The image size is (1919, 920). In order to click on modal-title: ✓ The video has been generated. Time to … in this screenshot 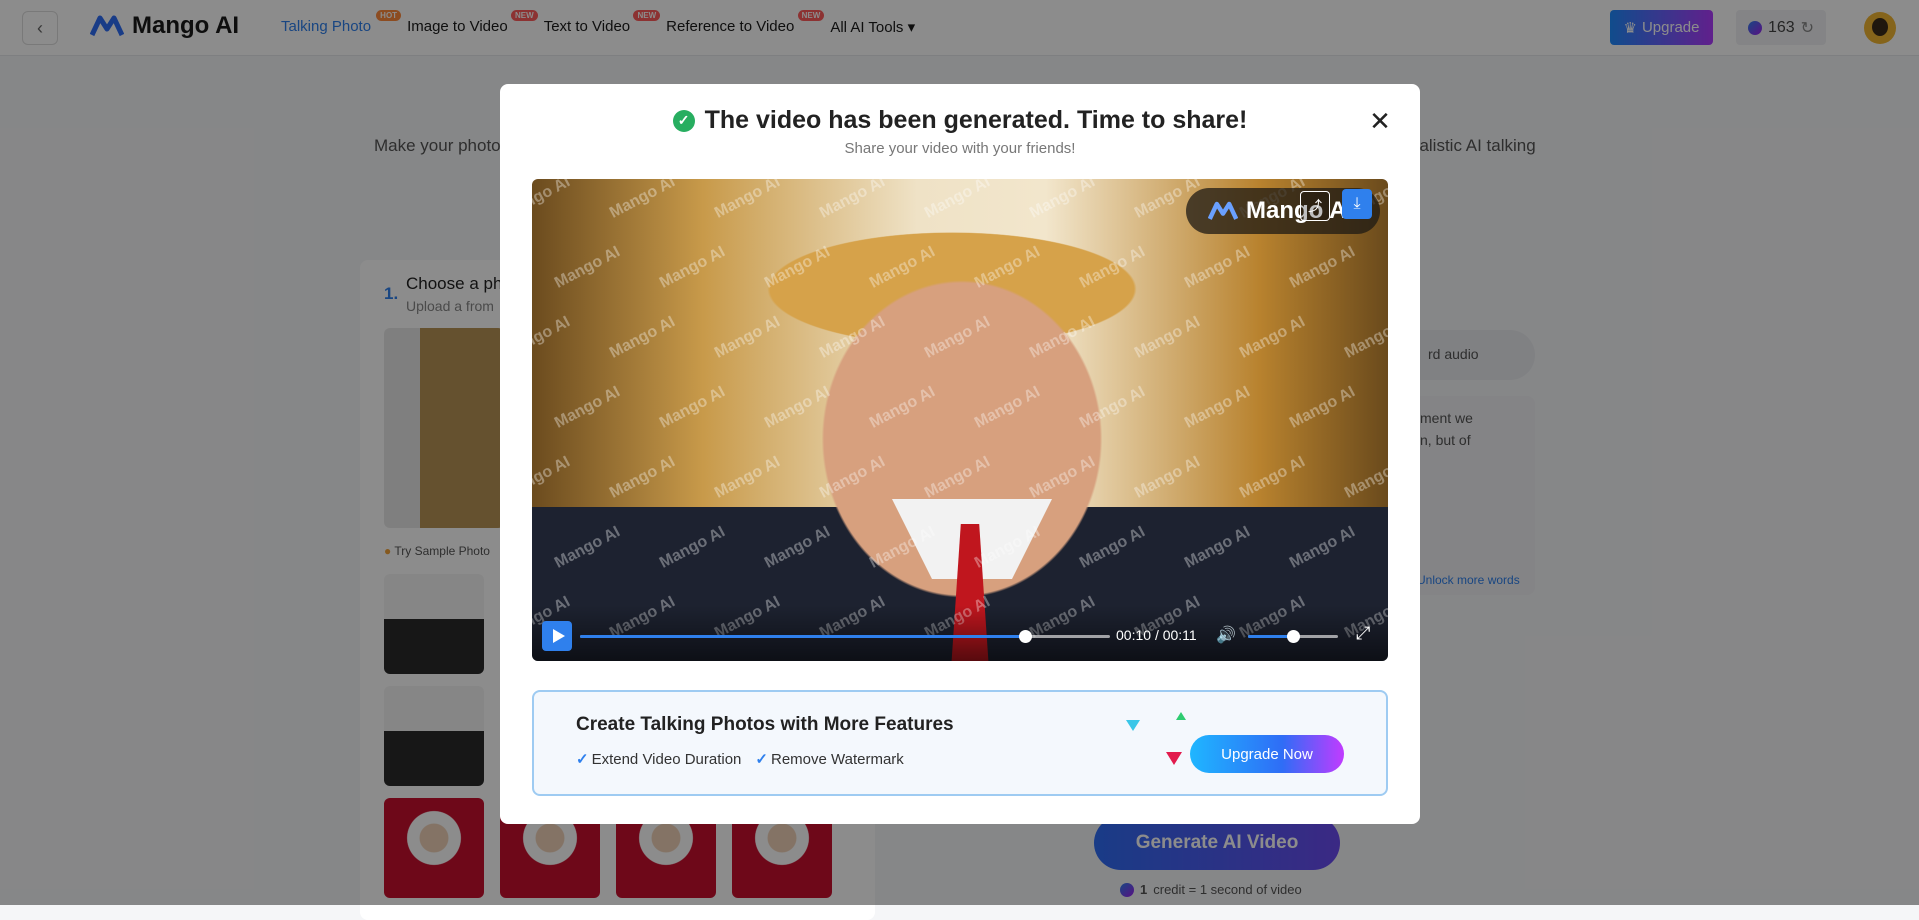, I will do `click(960, 120)`.